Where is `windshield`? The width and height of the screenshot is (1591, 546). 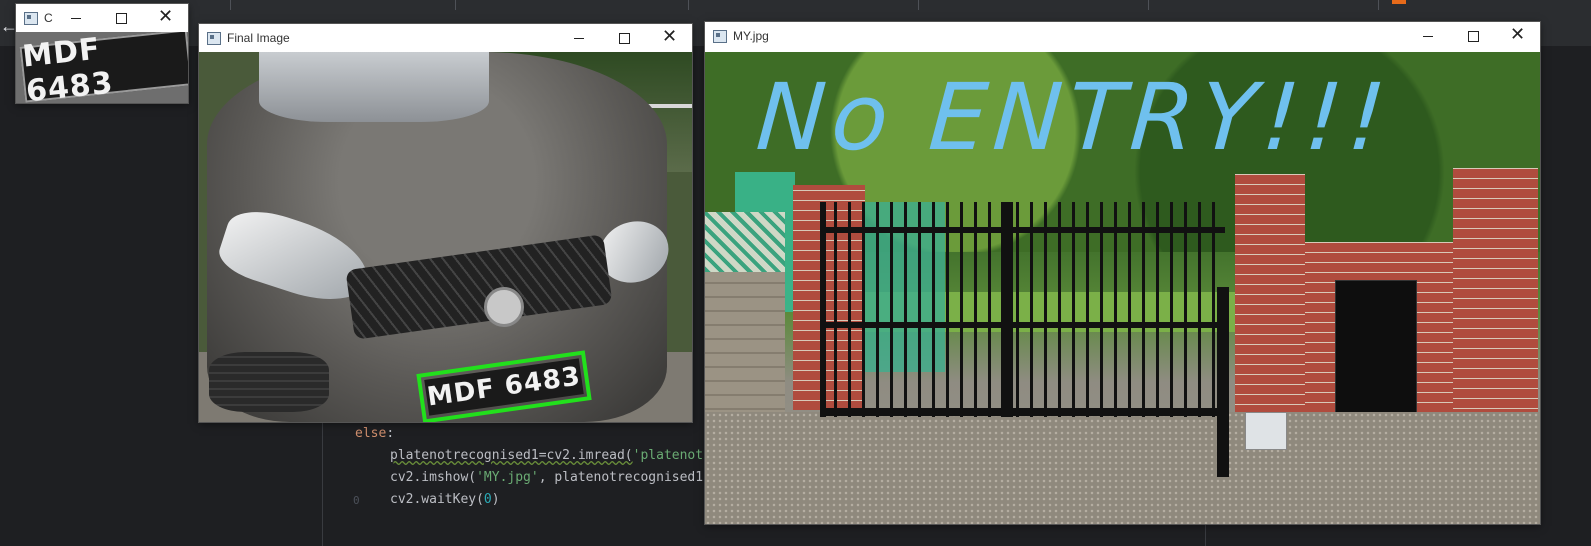 windshield is located at coordinates (374, 87).